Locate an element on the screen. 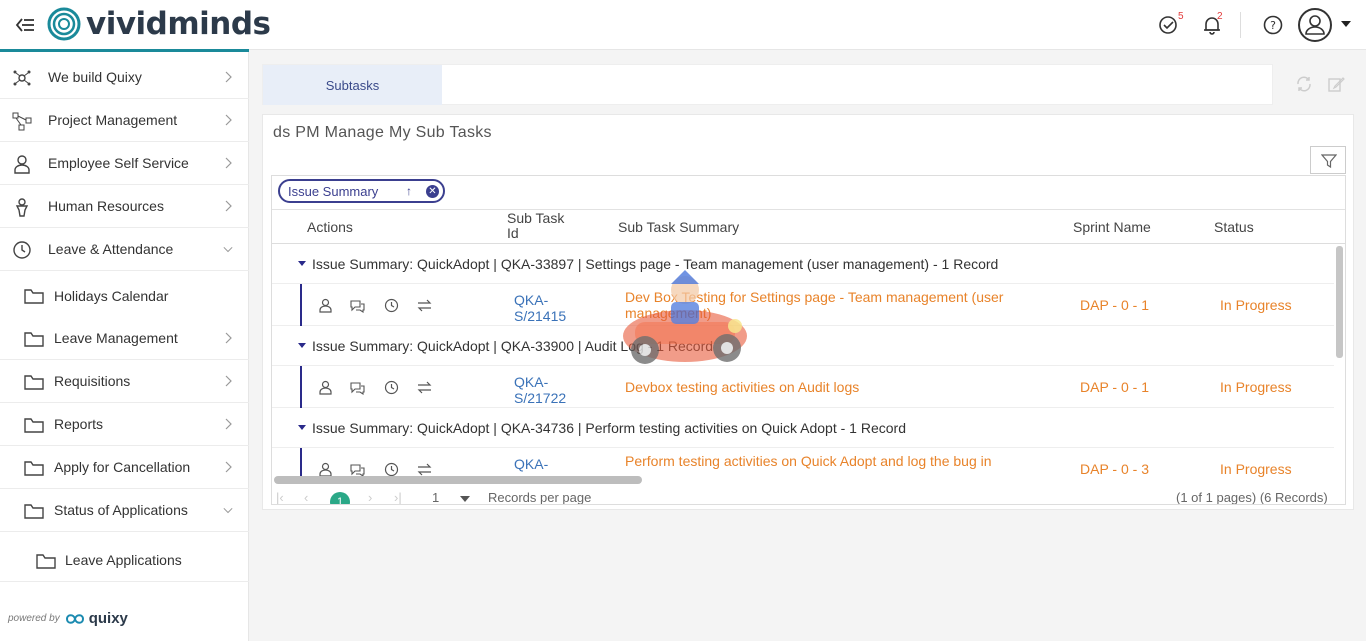 The image size is (1366, 641). tasks-badge: 5 is located at coordinates (1181, 16).